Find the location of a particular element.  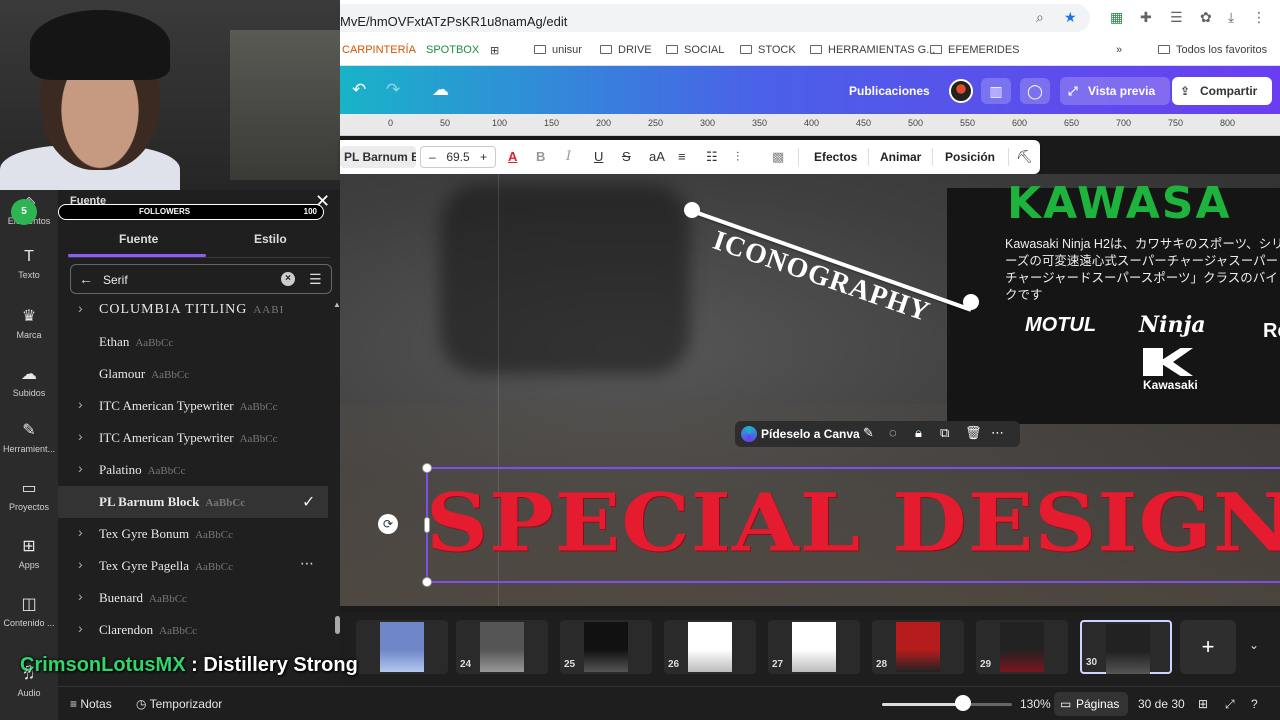

resize-handle-bottom-left is located at coordinates (427, 582).